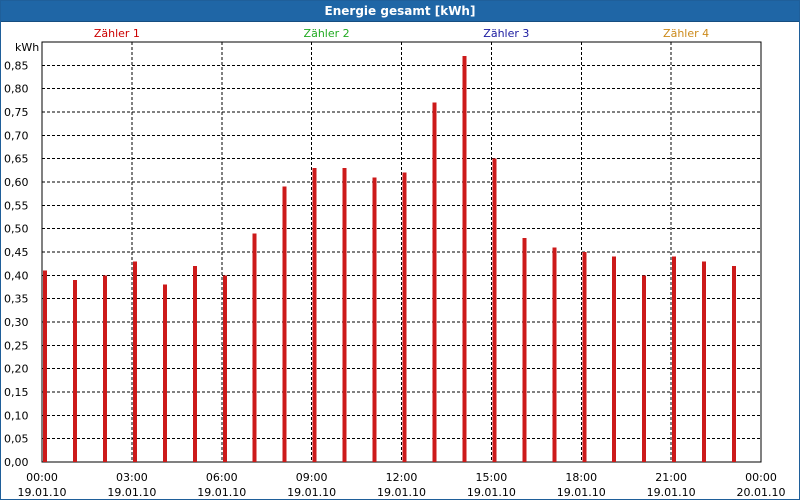 This screenshot has width=800, height=500. Describe the element at coordinates (581, 477) in the screenshot. I see `x-tick-time-label: 18:00` at that location.